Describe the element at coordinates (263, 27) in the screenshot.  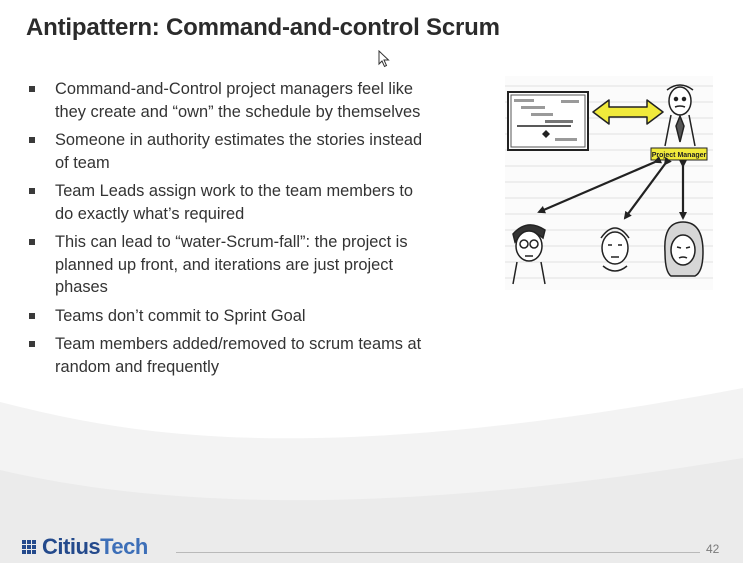
I see `slide-title: Antipattern: Command-and-control Scrum` at that location.